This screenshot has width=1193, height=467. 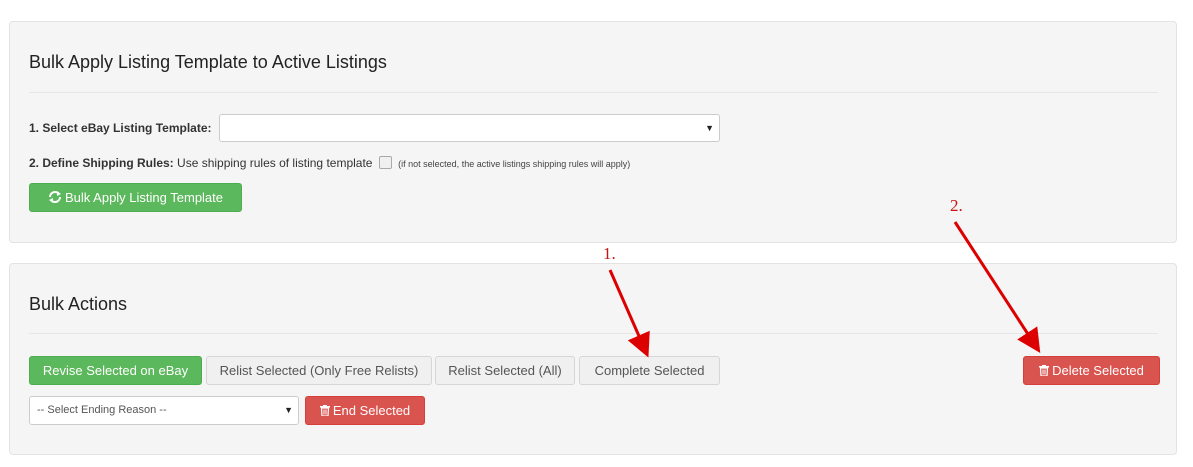 What do you see at coordinates (115, 370) in the screenshot?
I see `revise-selected-button: Revise Selected on eBay` at bounding box center [115, 370].